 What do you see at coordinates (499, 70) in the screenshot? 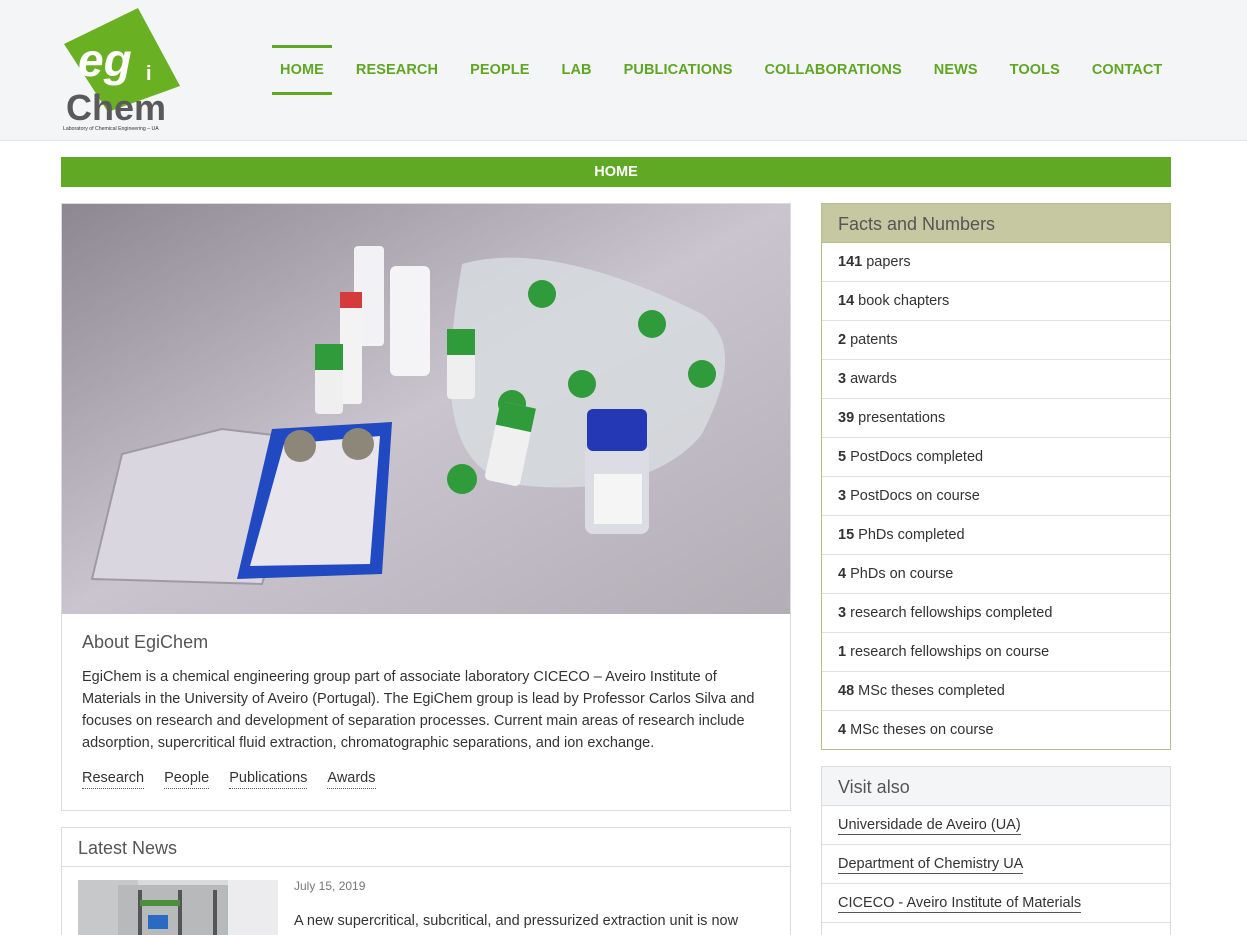
I see `nav-people: PEOPLE` at bounding box center [499, 70].